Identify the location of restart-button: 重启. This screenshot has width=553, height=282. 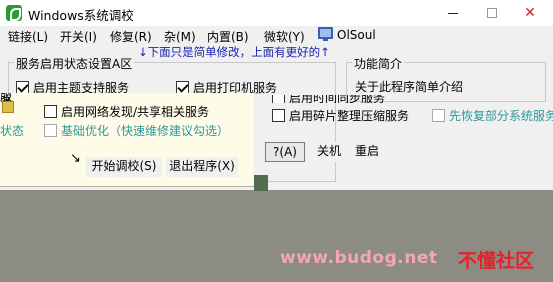
(367, 152).